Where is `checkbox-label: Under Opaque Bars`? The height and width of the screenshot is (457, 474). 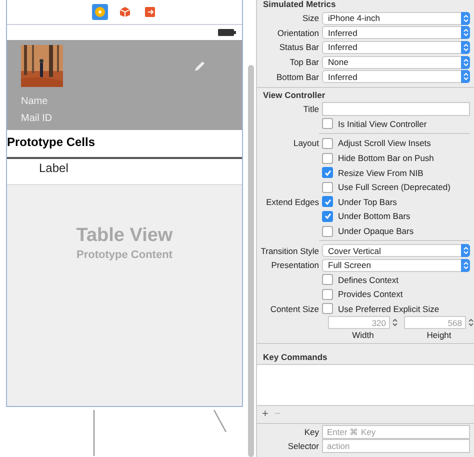 checkbox-label: Under Opaque Bars is located at coordinates (376, 231).